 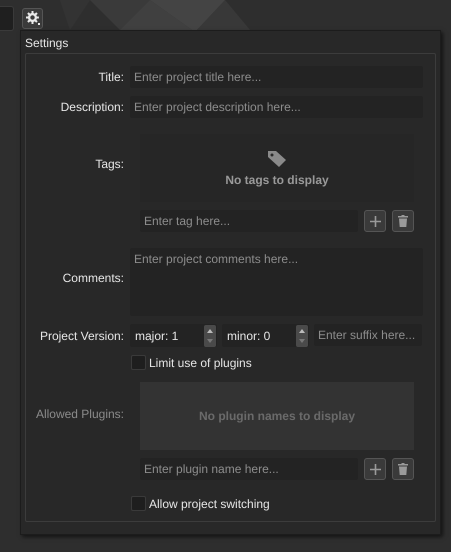 What do you see at coordinates (82, 335) in the screenshot?
I see `field-label: Project Version:` at bounding box center [82, 335].